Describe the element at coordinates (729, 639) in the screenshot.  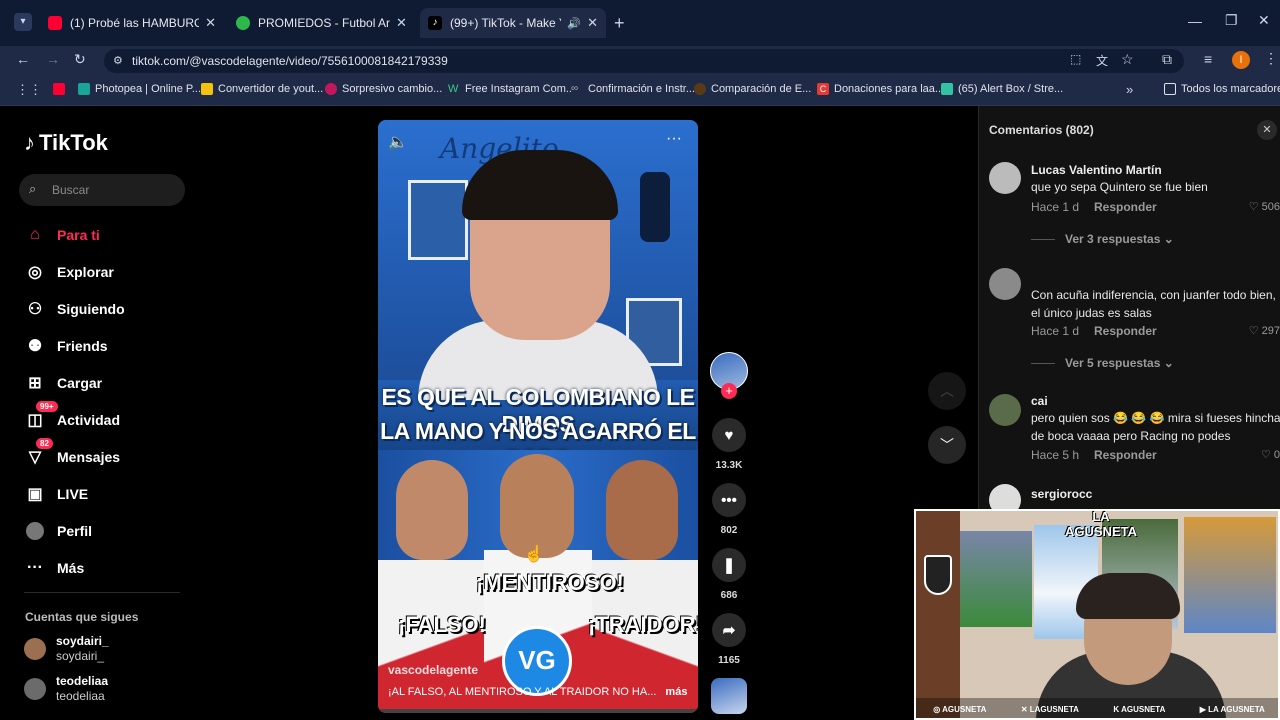
I see `share-action: ➦ 1165` at that location.